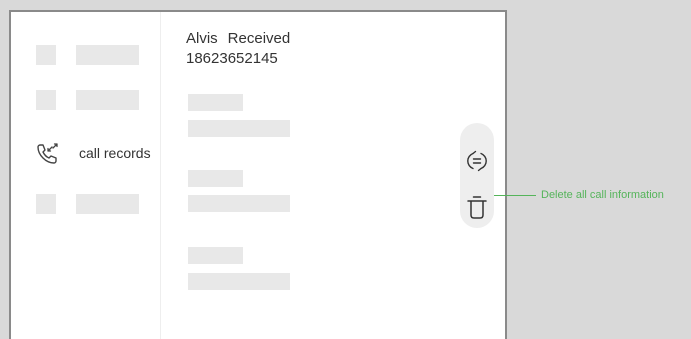 This screenshot has width=691, height=339. I want to click on call-record-header: Alvis Received, so click(238, 38).